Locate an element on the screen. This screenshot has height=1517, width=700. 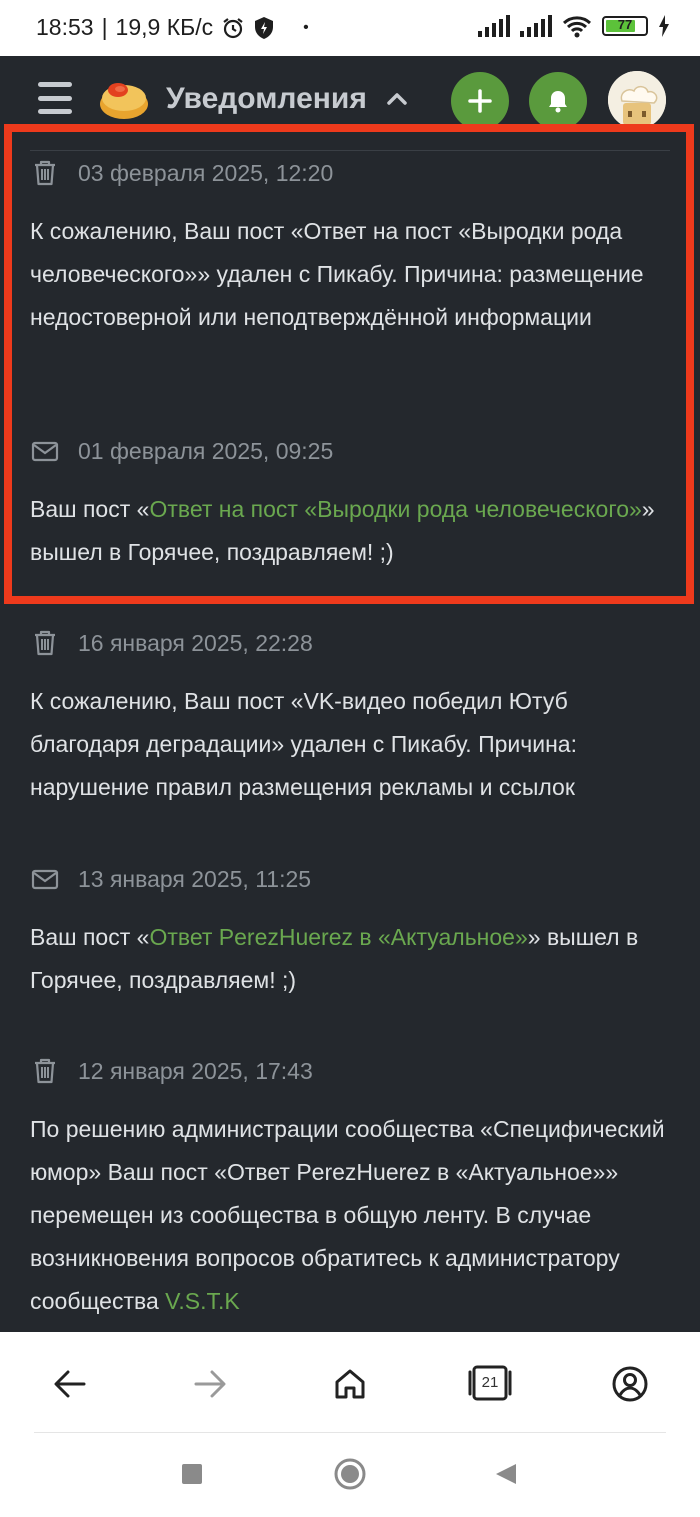
back-arrow-icon is located at coordinates (70, 1384).